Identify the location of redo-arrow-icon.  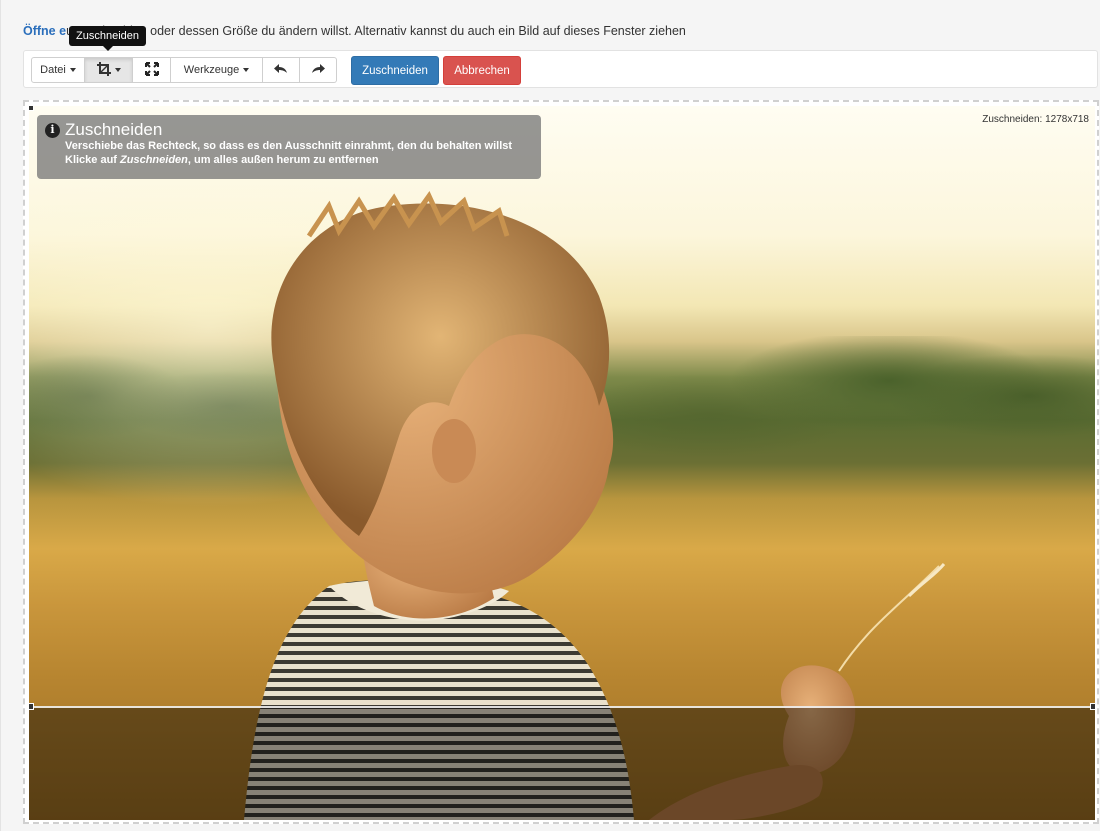
(318, 70).